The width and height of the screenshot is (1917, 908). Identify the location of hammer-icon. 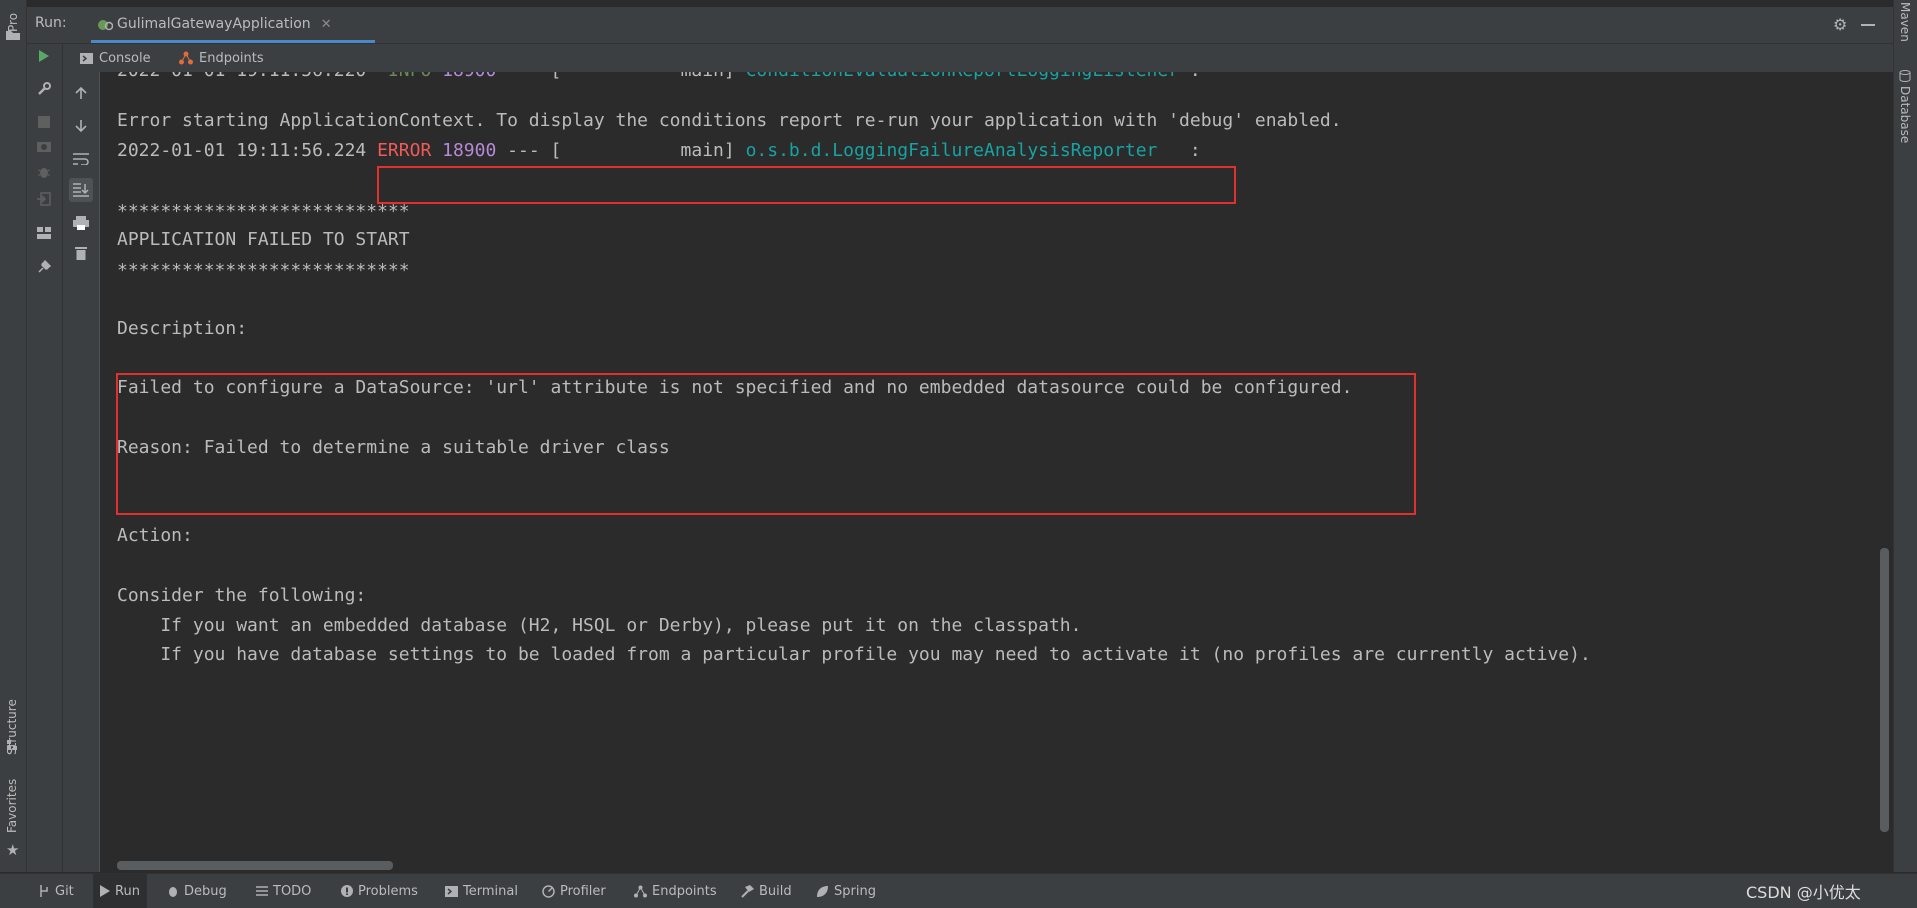
(747, 891).